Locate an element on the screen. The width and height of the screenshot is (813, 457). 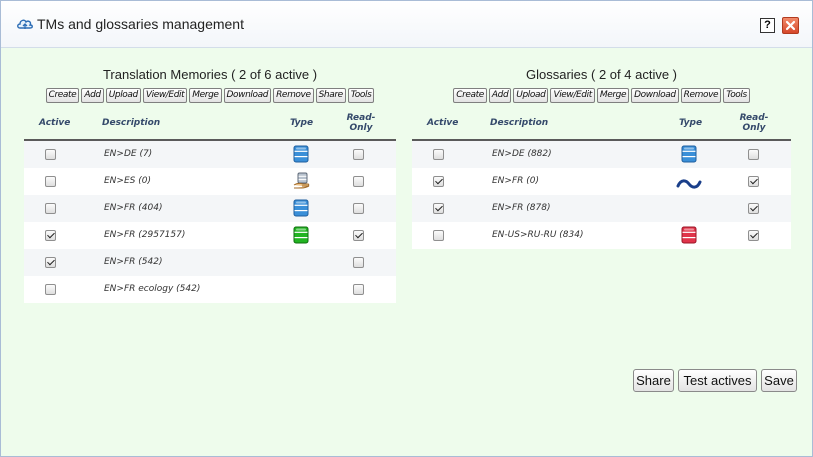
table-row: EN>FR (0) is located at coordinates (601, 181).